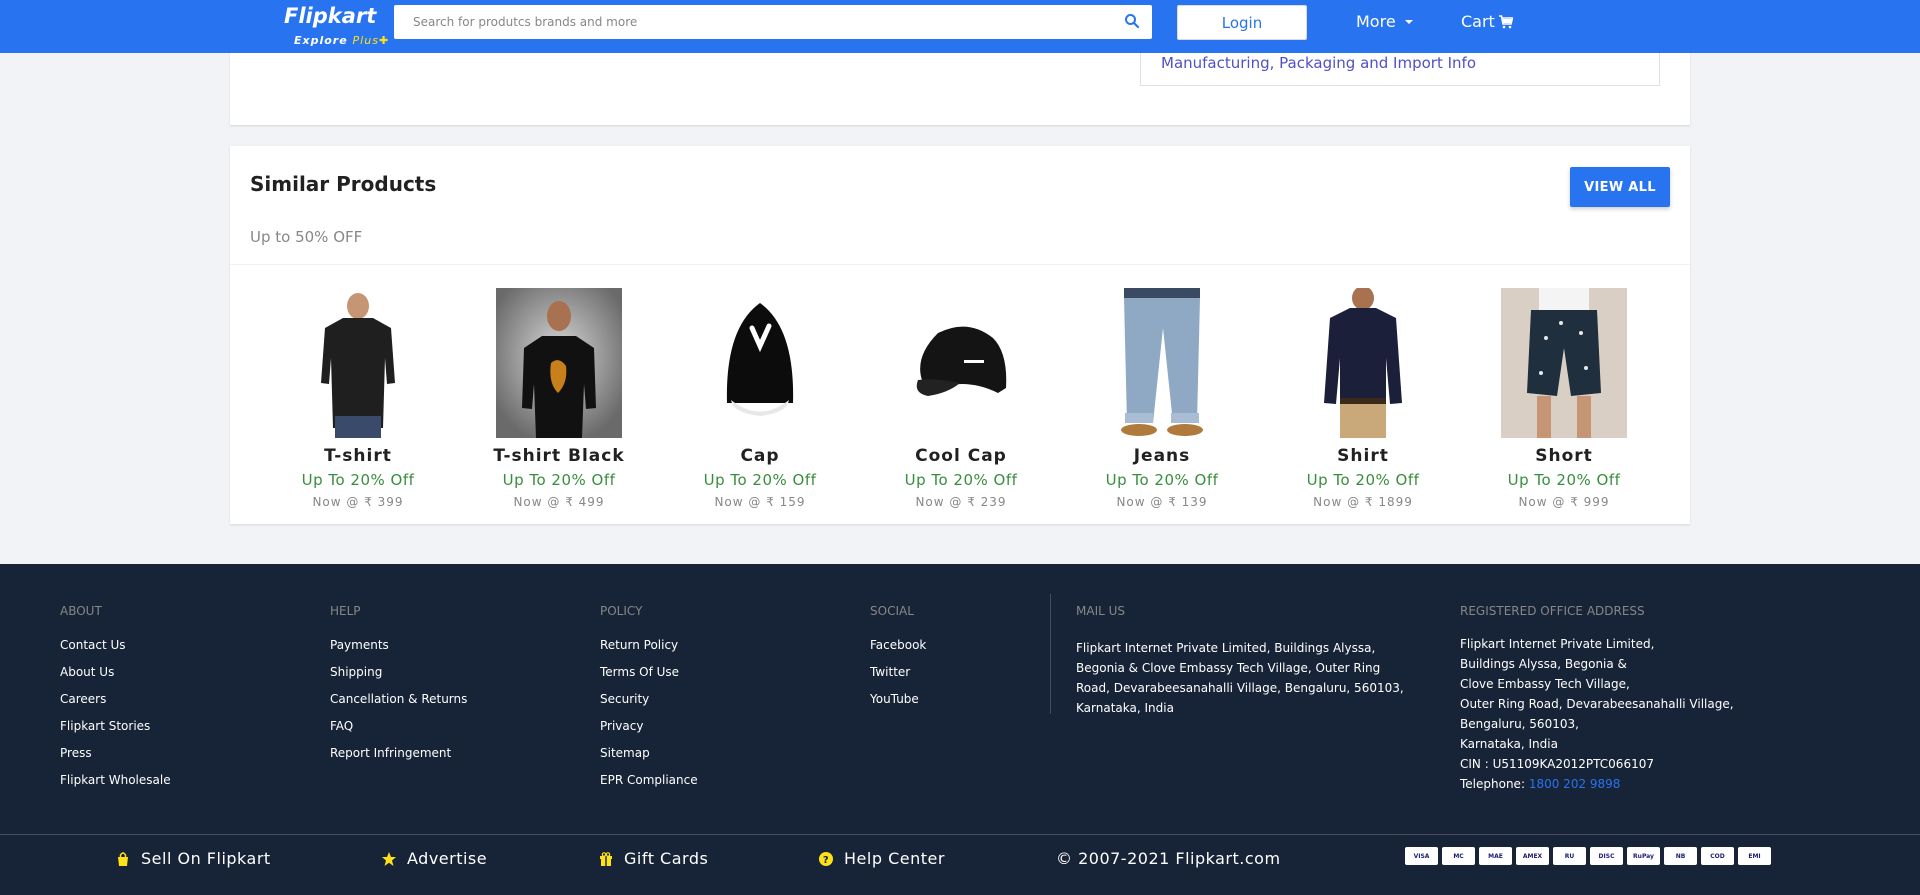  Describe the element at coordinates (1569, 856) in the screenshot. I see `diners-icon: RU` at that location.